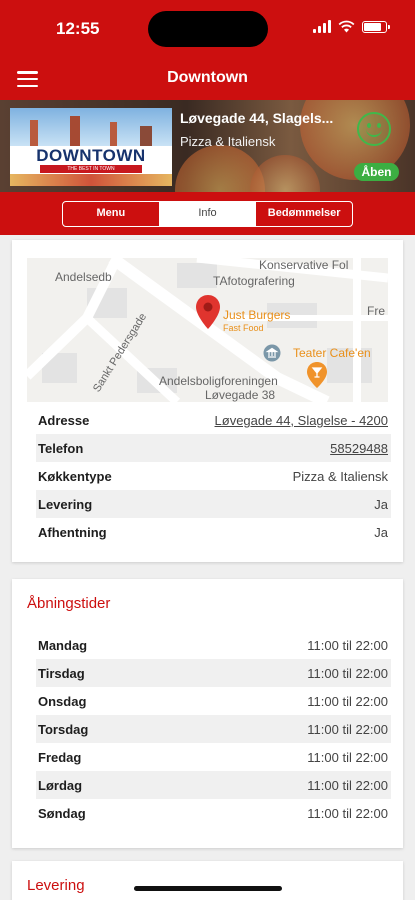 Image resolution: width=415 pixels, height=900 pixels. Describe the element at coordinates (61, 448) in the screenshot. I see `info-label: Telefon` at that location.